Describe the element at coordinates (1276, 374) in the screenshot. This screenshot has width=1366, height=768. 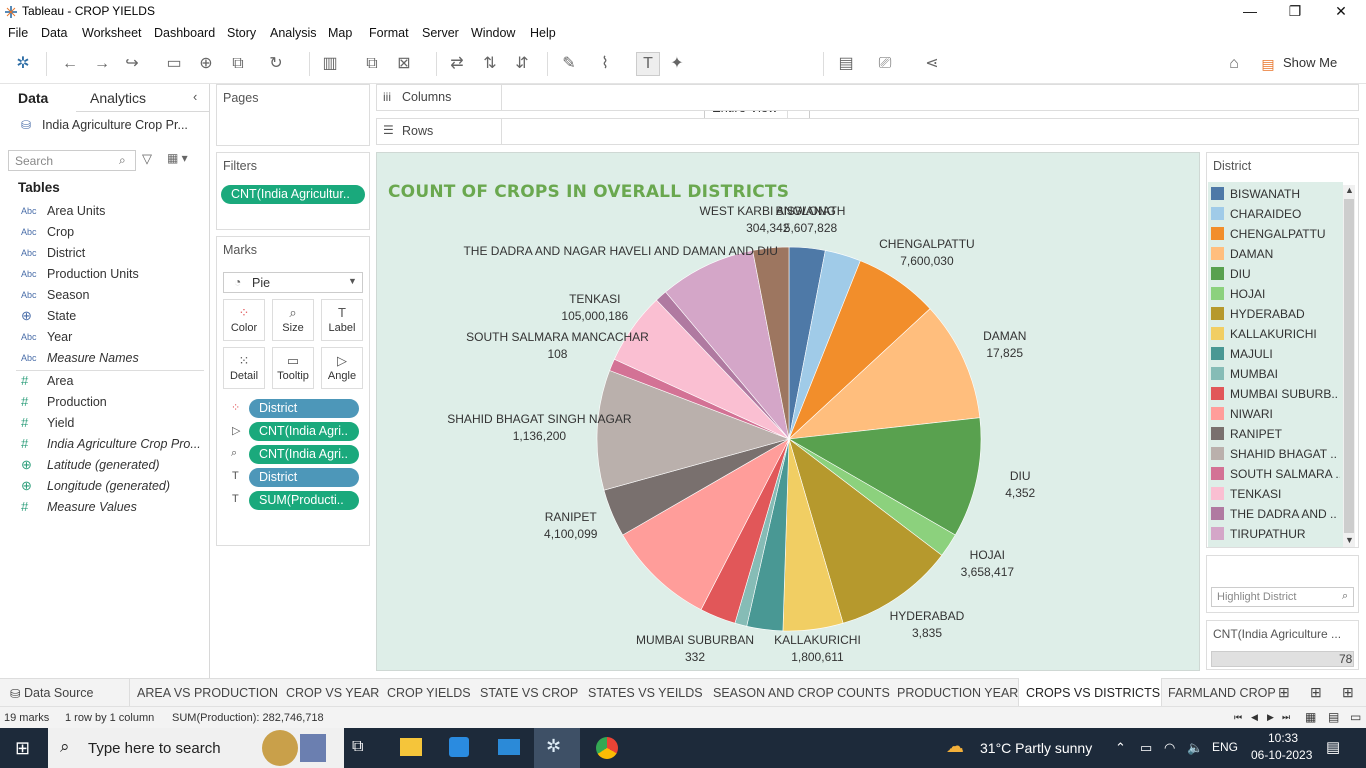
I see `legend-item: MUMBAI` at that location.